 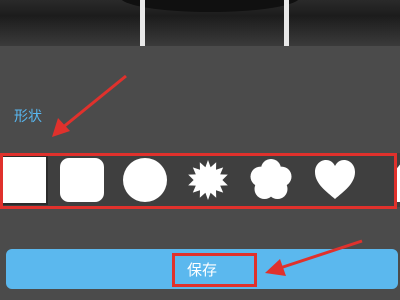 I want to click on photo-dark-shape, so click(x=210, y=6).